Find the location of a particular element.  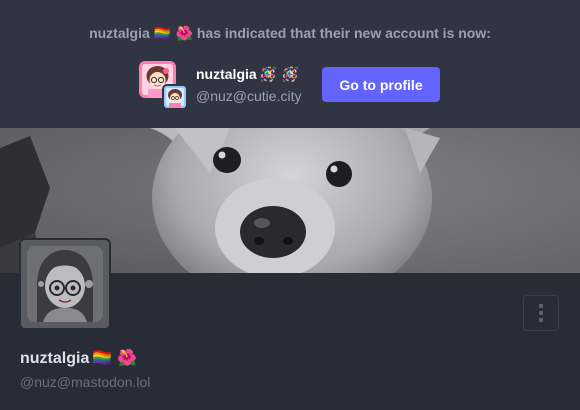

go-to-profile-button: Go to profile is located at coordinates (381, 84).